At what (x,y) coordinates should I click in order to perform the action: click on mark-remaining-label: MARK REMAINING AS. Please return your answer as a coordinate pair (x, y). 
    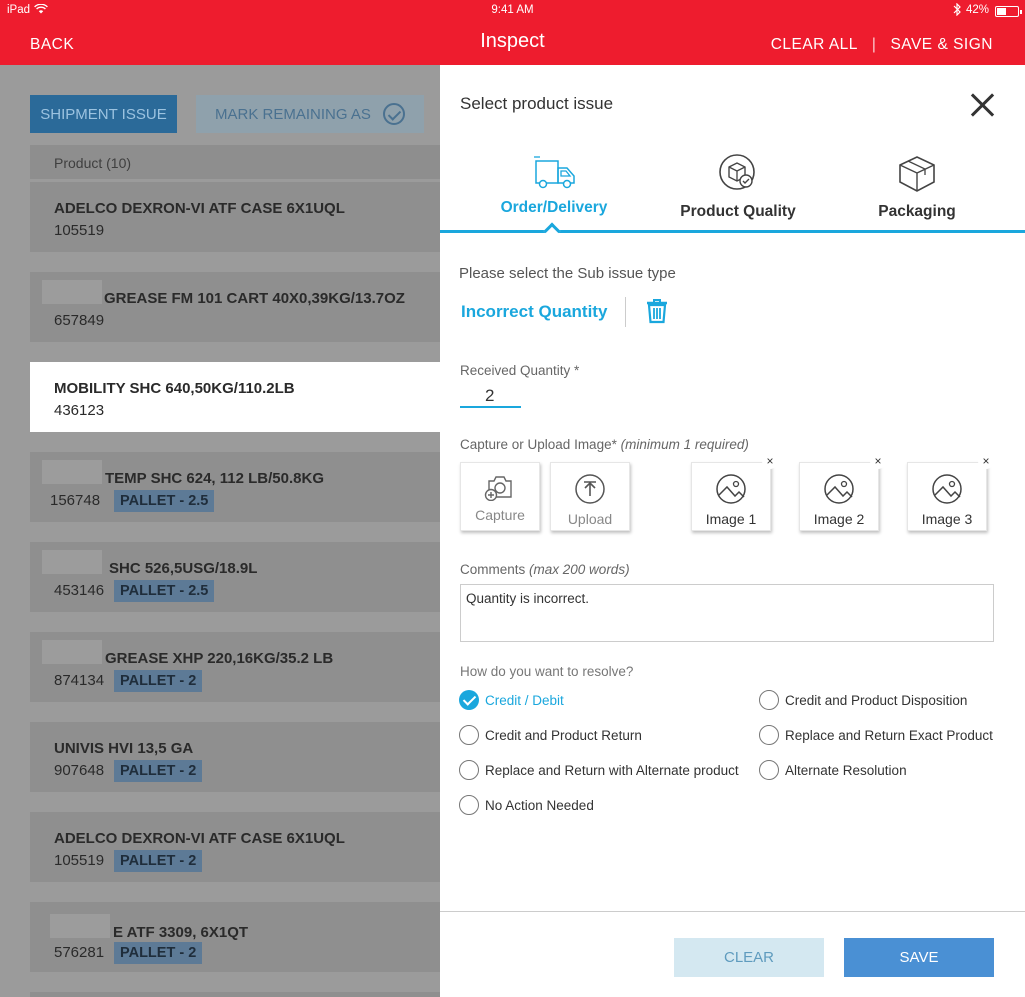
    Looking at the image, I should click on (293, 114).